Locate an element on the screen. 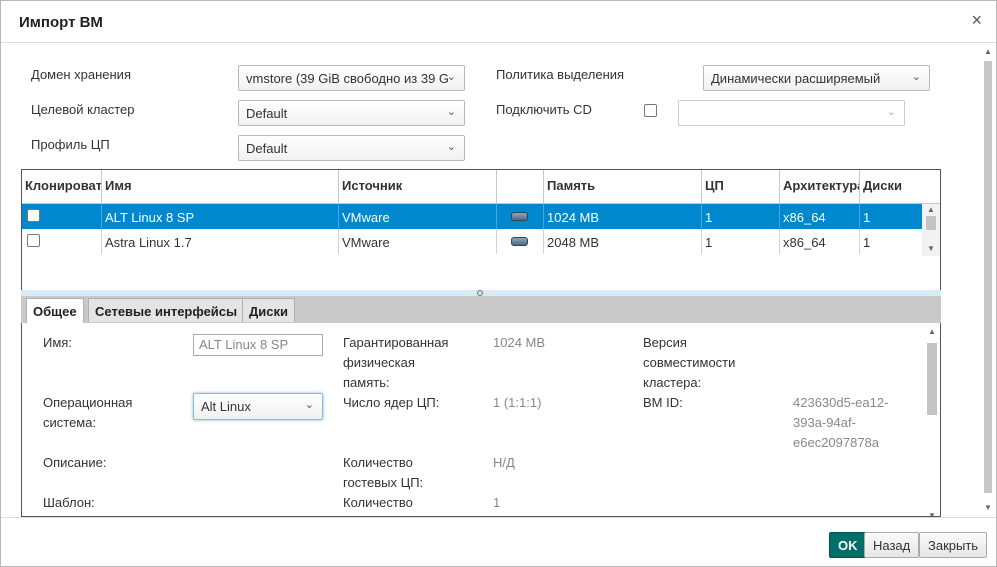  storage-domain-label: Домен хранения is located at coordinates (81, 74).